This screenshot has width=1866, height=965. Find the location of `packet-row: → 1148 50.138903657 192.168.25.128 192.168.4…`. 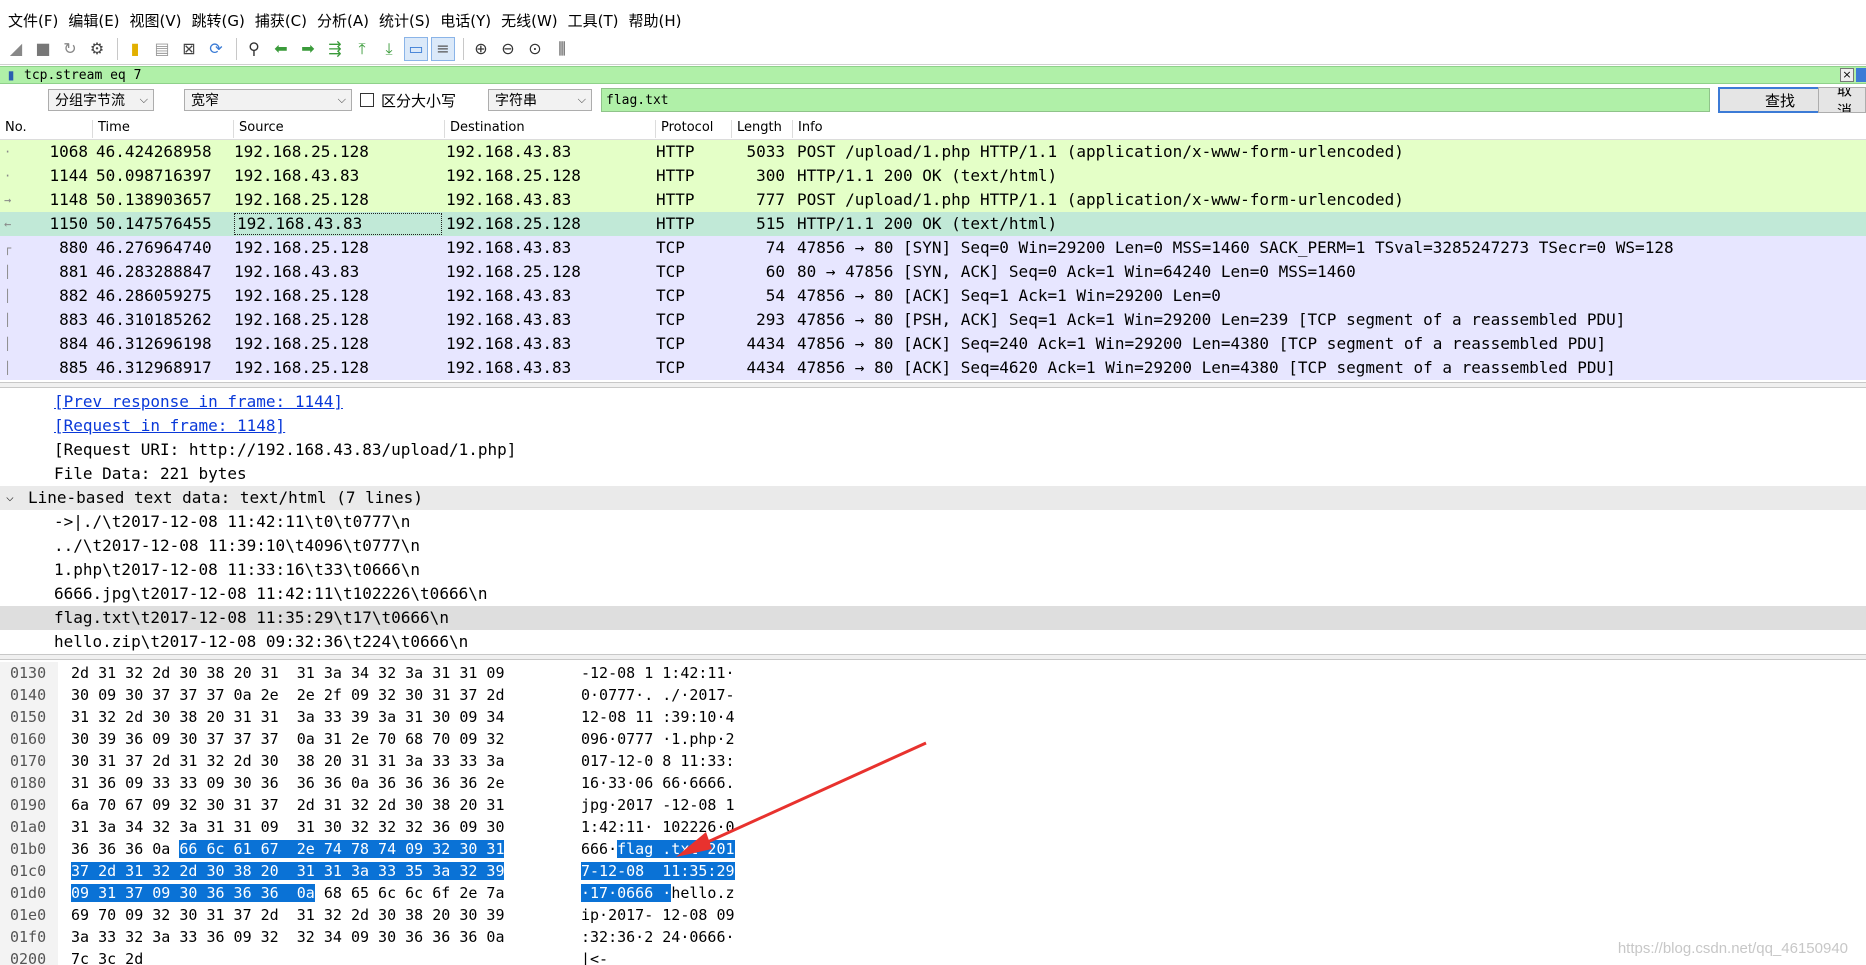

packet-row: → 1148 50.138903657 192.168.25.128 192.168.4… is located at coordinates (933, 200).